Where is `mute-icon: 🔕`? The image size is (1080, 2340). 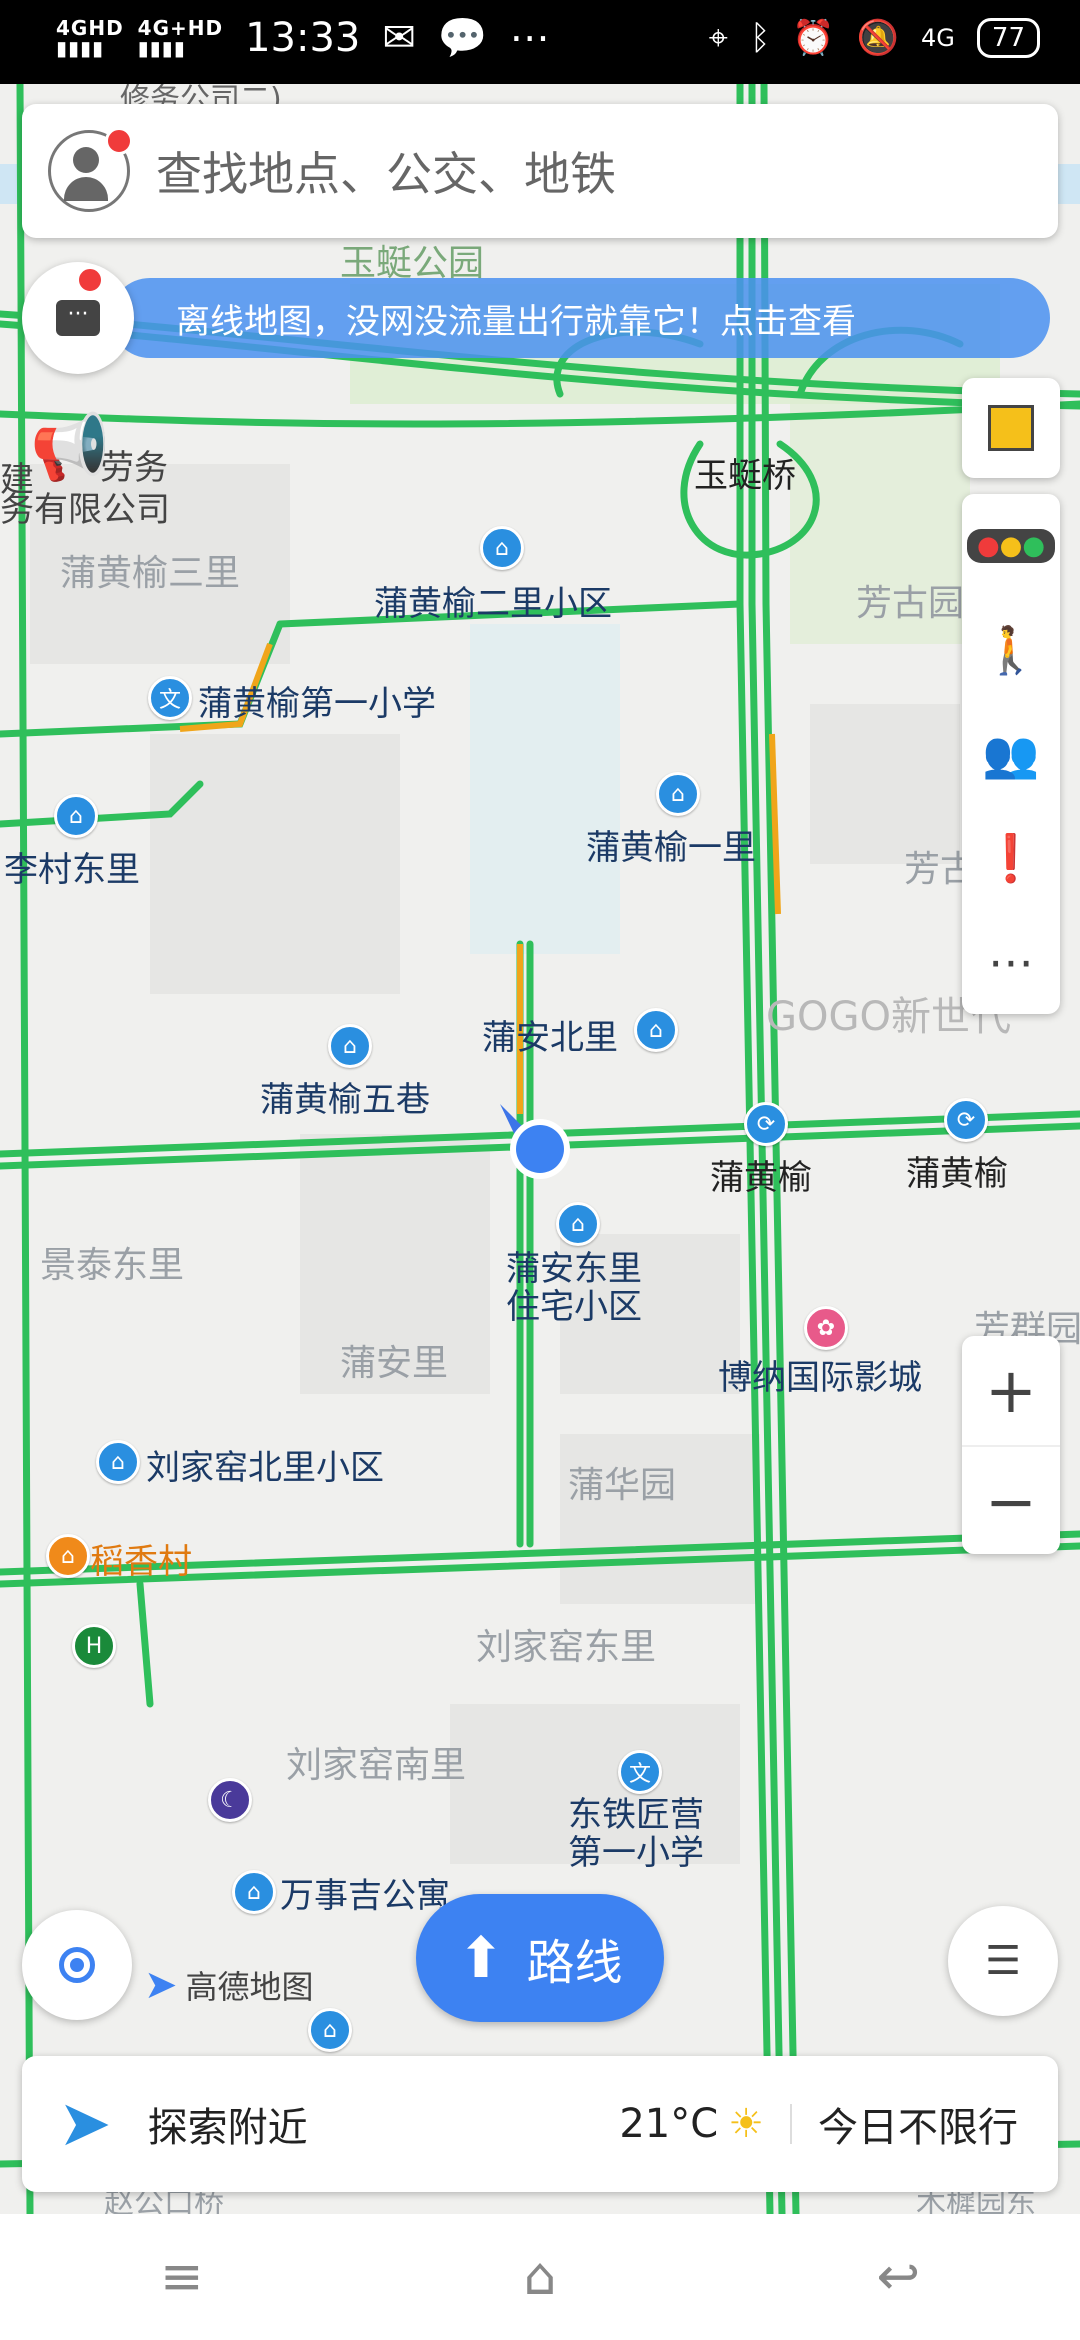
mute-icon: 🔕 is located at coordinates (878, 38).